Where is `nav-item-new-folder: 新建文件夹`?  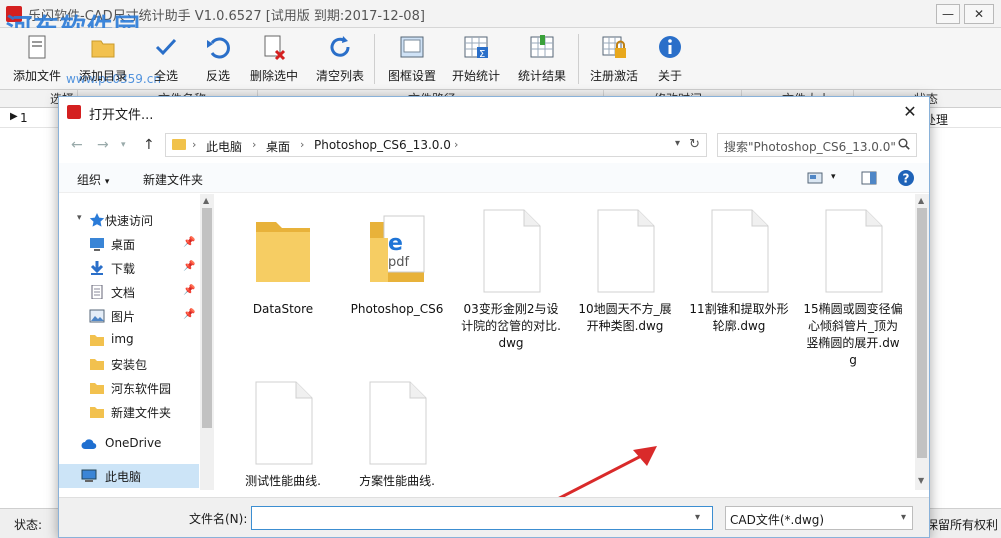
nav-item-new-folder: 新建文件夹 is located at coordinates (129, 412).